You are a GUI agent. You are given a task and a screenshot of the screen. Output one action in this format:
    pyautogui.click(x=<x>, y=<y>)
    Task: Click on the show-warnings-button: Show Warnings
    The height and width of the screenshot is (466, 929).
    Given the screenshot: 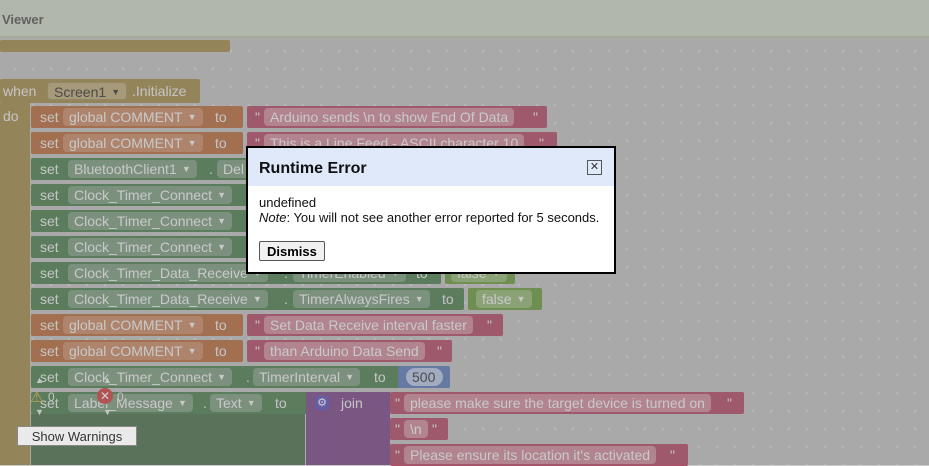 What is the action you would take?
    pyautogui.click(x=77, y=436)
    